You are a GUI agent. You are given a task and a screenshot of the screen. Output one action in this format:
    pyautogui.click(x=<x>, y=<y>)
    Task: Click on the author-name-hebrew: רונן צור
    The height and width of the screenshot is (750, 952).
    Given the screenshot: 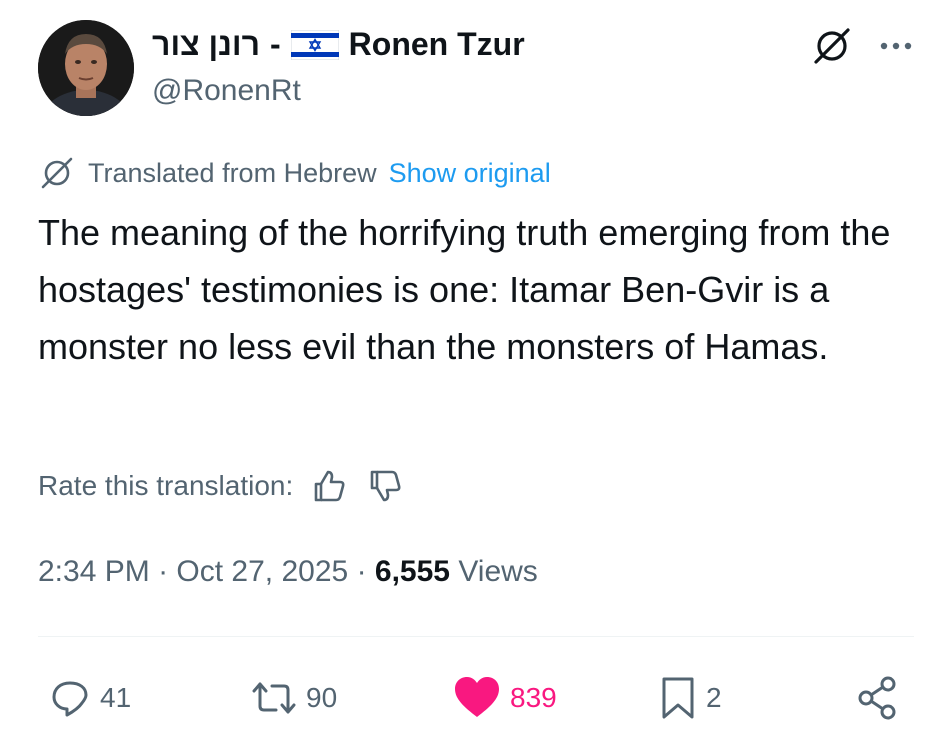 What is the action you would take?
    pyautogui.click(x=206, y=44)
    